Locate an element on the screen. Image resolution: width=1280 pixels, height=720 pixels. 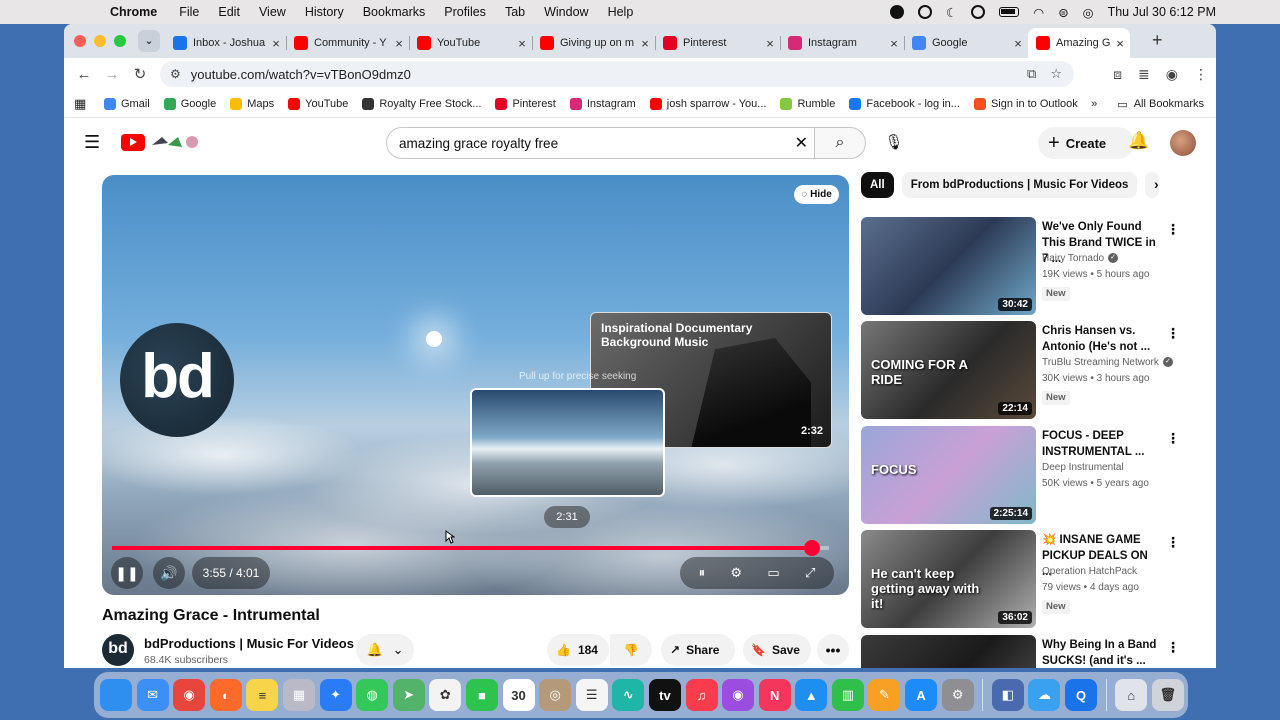
video-thumbnail: FOCUS 2:25:14 is located at coordinates (948, 475).